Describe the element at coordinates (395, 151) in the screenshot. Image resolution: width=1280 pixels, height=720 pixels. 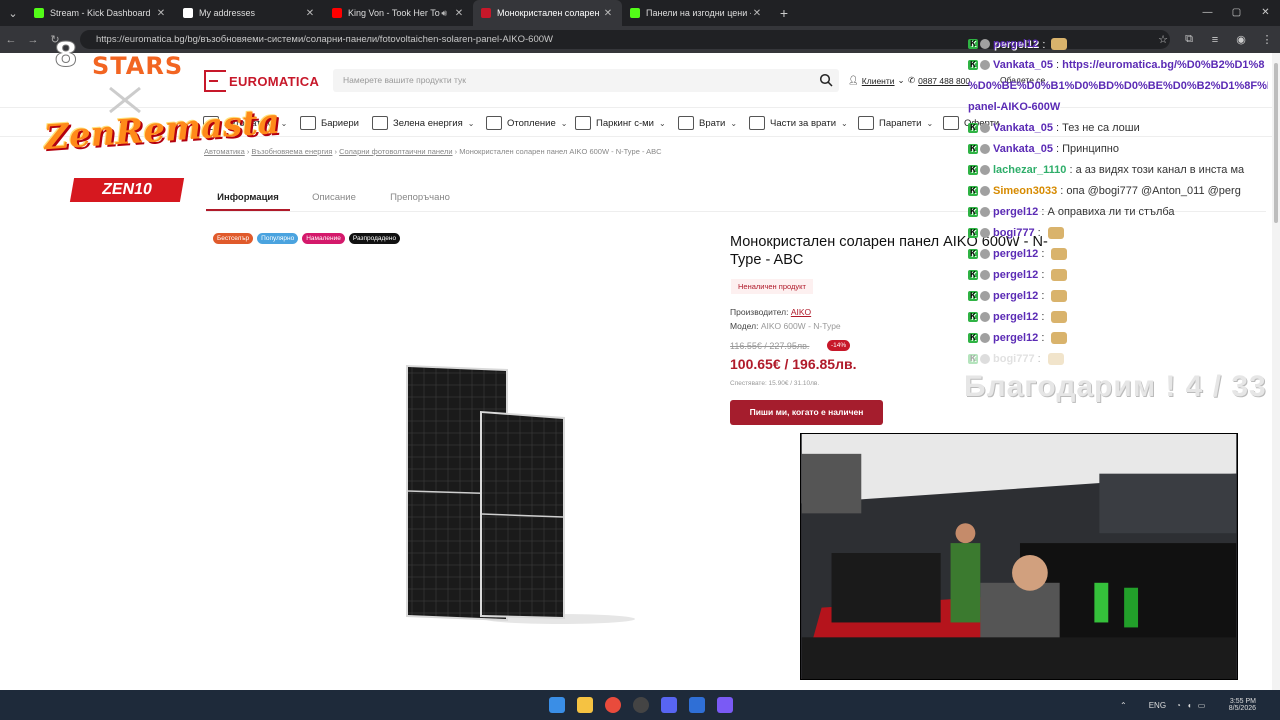
I see `breadcrumb-link: Соларни фотоволтаични панели` at that location.